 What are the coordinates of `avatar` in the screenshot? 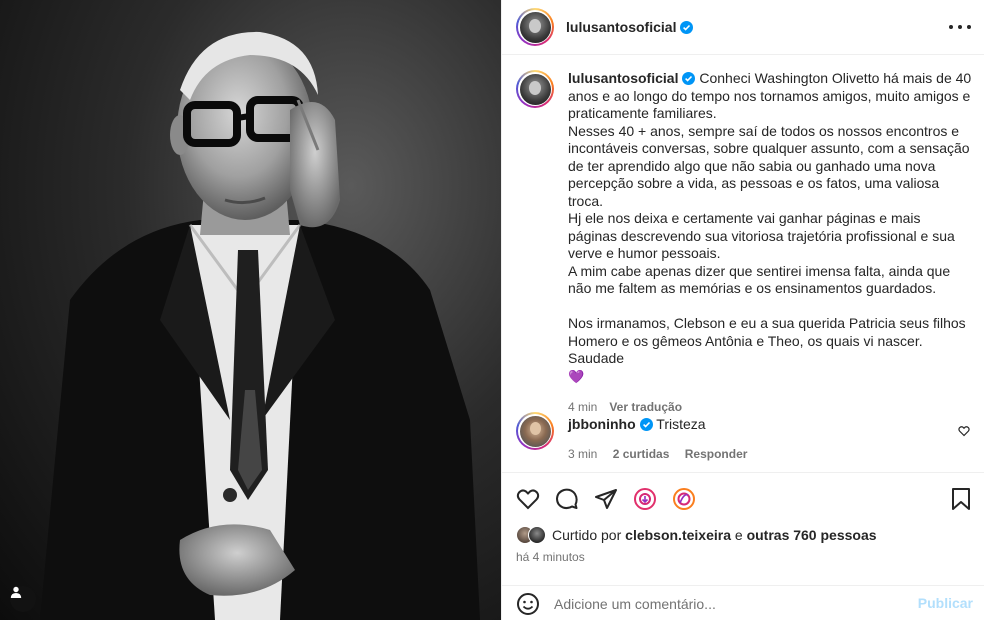 It's located at (535, 27).